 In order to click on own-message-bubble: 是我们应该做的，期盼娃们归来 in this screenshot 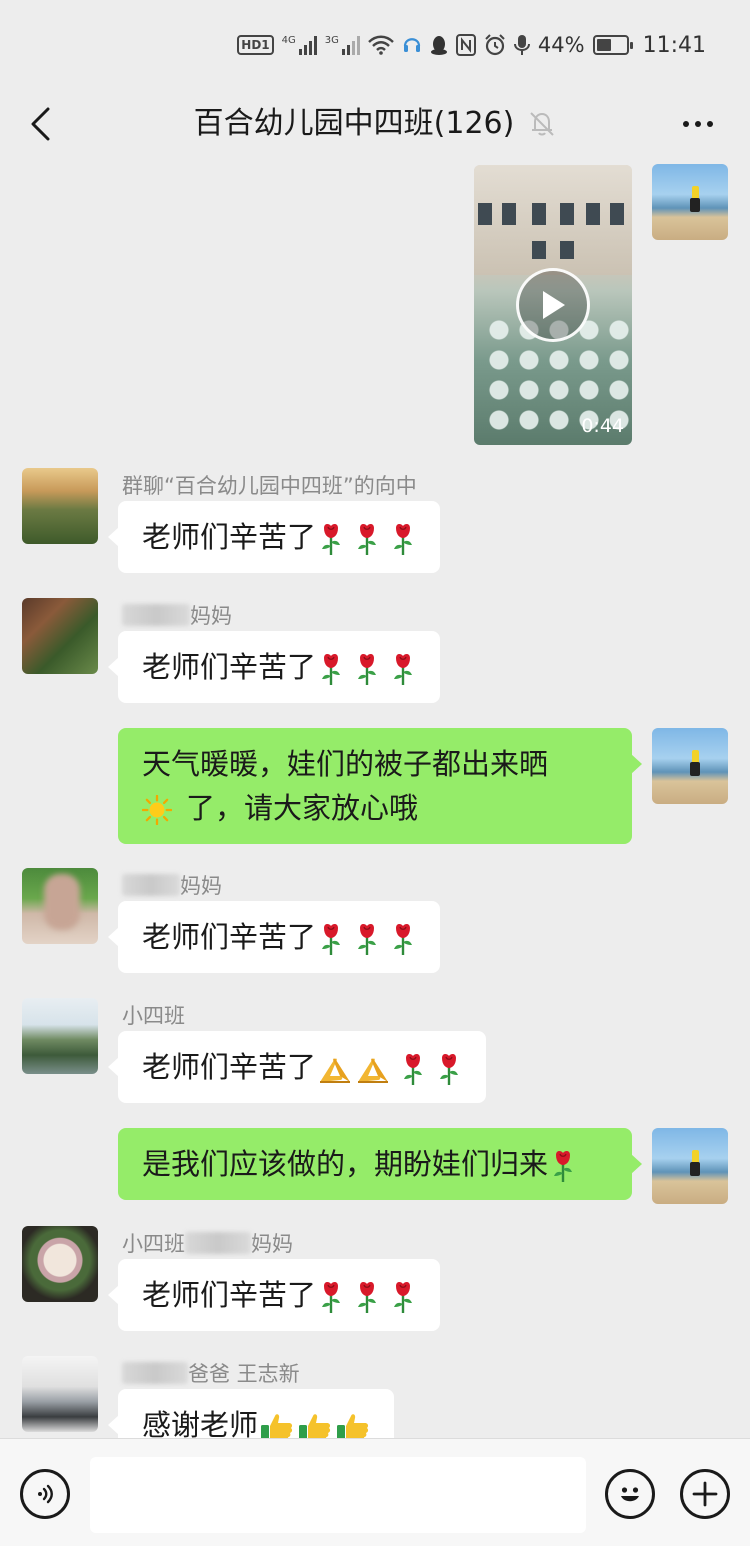, I will do `click(380, 1164)`.